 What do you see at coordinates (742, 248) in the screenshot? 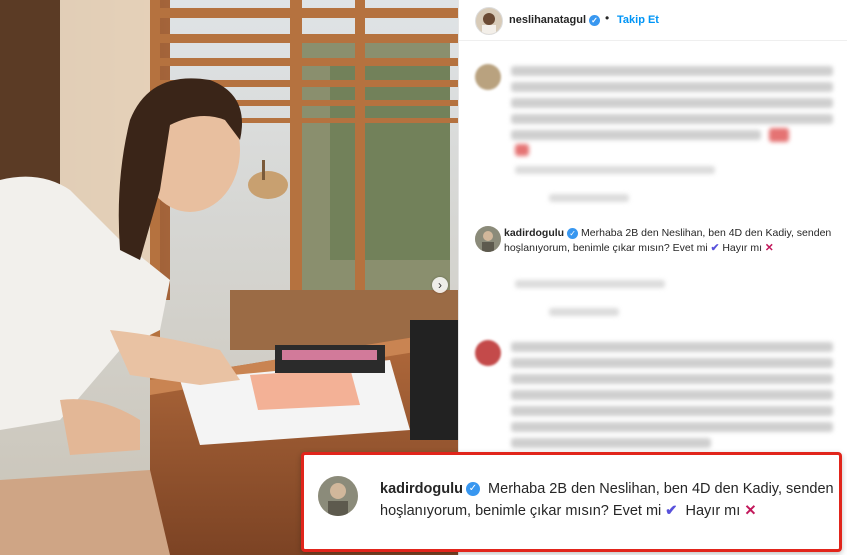
I see `comment-text-end: Hayır mı` at bounding box center [742, 248].